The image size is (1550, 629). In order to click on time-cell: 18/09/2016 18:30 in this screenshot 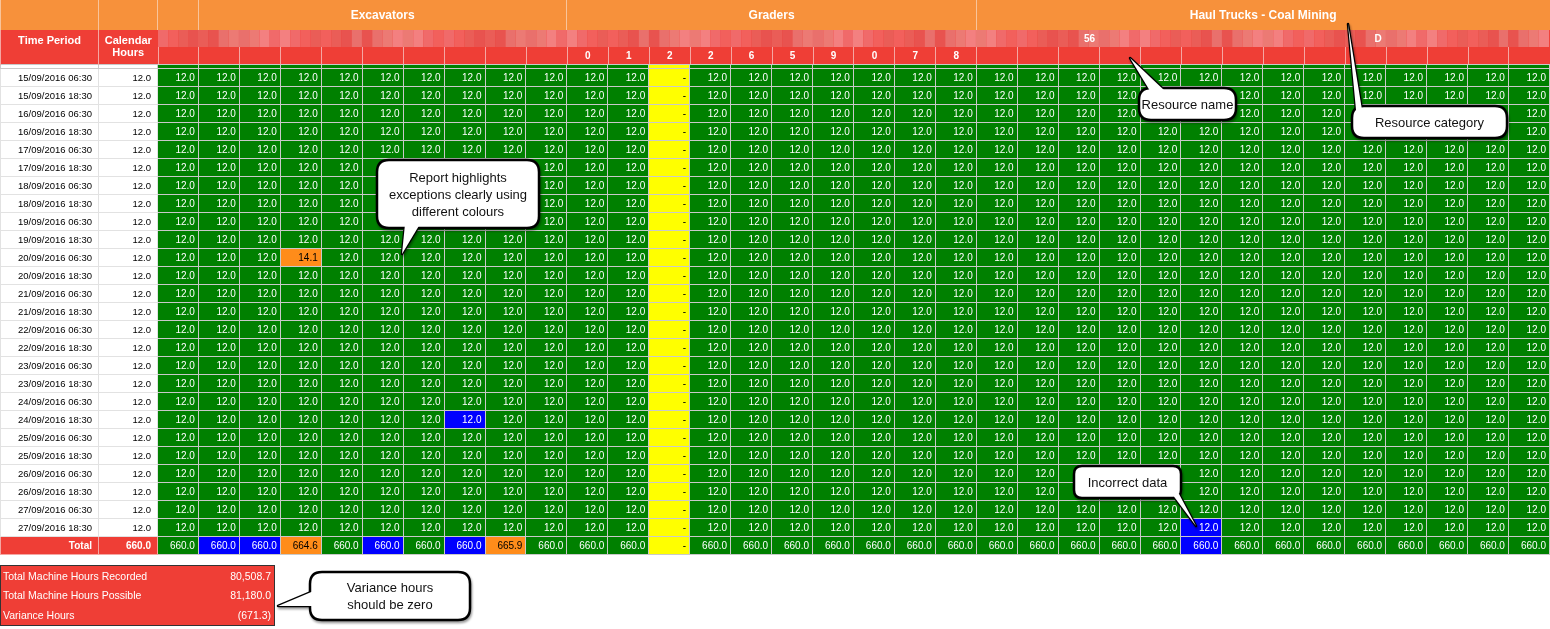, I will do `click(49, 203)`.